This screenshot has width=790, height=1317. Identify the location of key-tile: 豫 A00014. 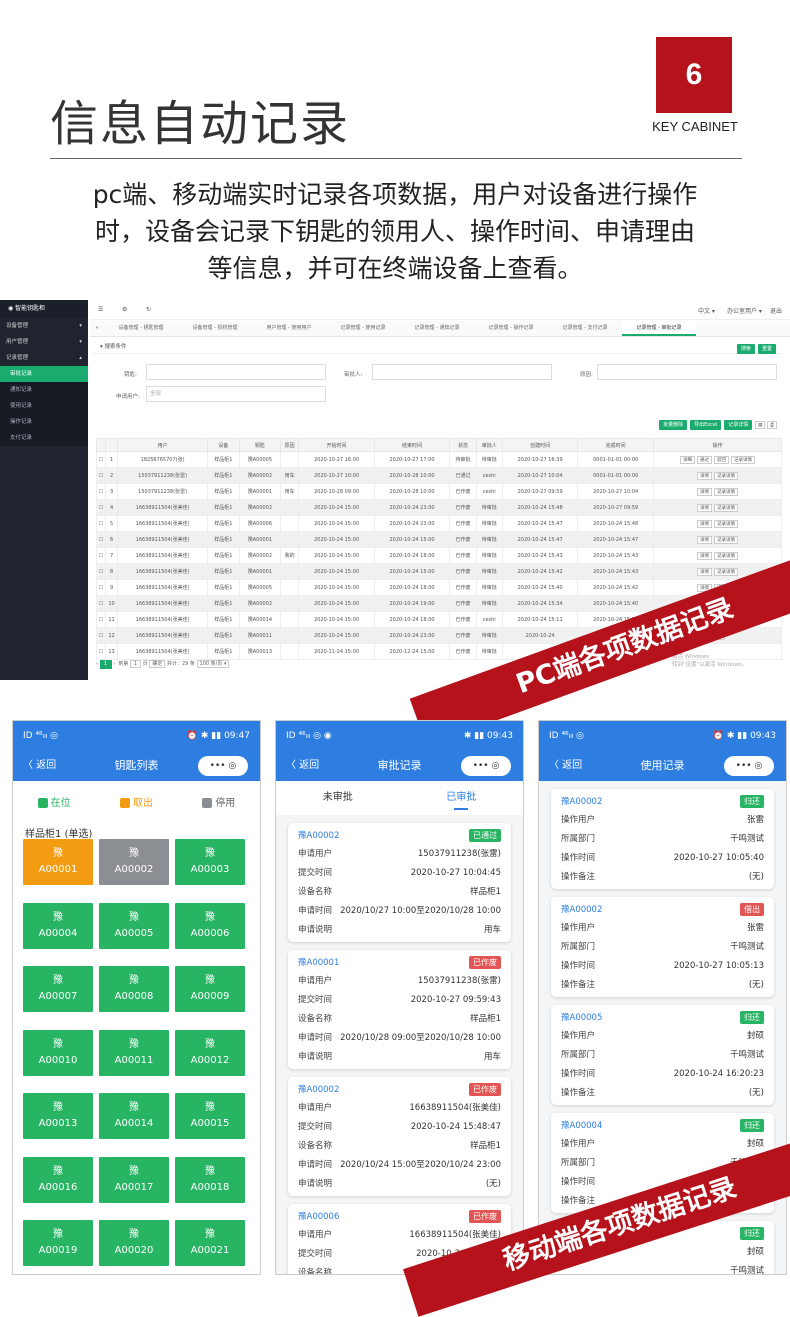
(134, 1116).